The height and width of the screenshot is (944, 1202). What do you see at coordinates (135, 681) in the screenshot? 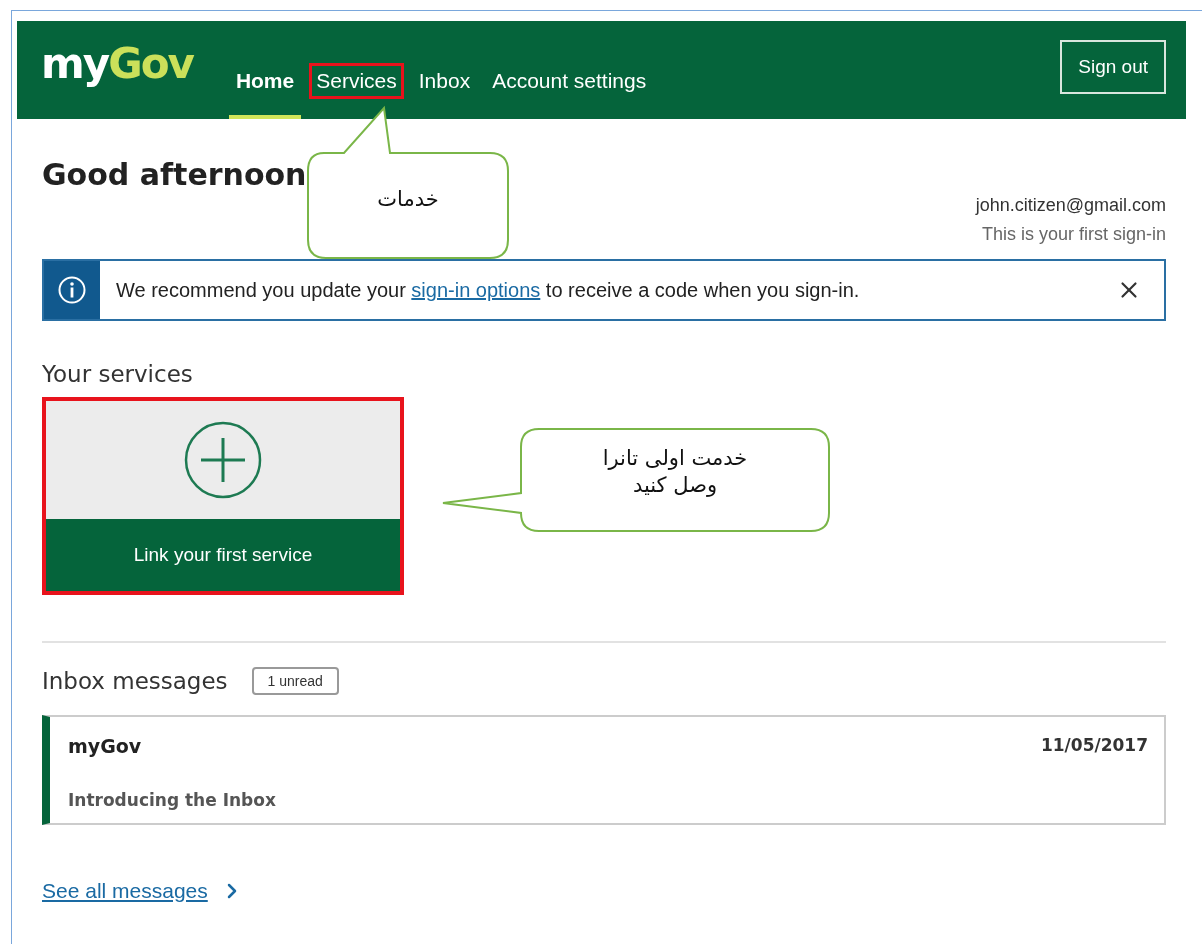
I see `inbox-heading: Inbox messages` at bounding box center [135, 681].